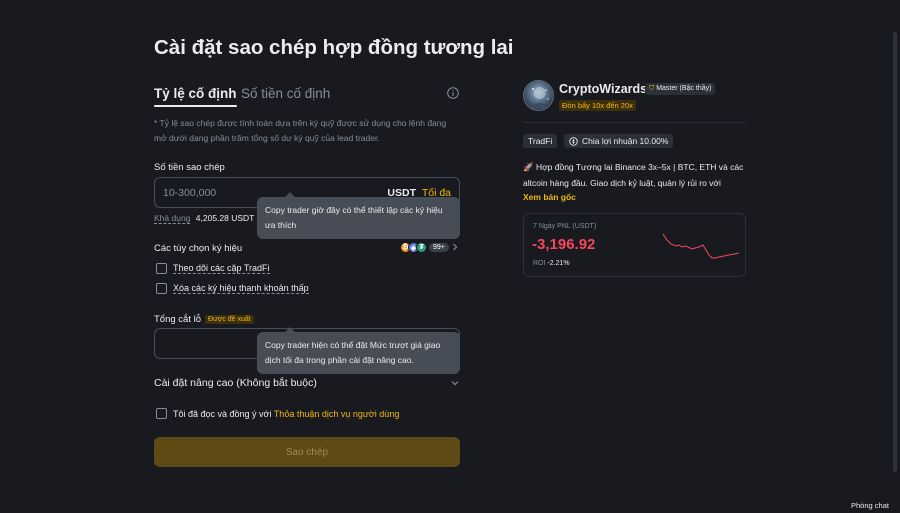 This screenshot has height=513, width=900. I want to click on chat-room-link: Phòng chat, so click(870, 505).